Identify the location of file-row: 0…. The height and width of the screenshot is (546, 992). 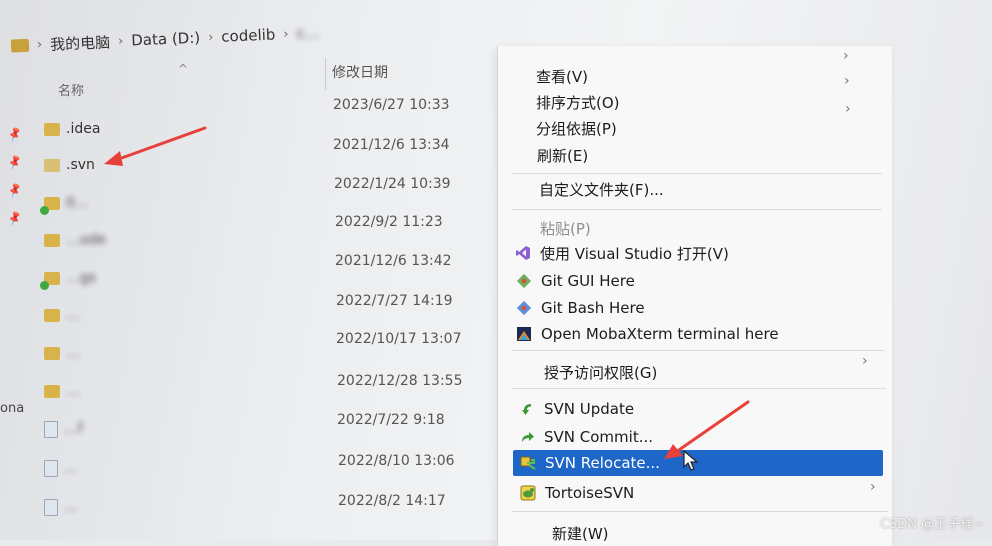
(64, 203).